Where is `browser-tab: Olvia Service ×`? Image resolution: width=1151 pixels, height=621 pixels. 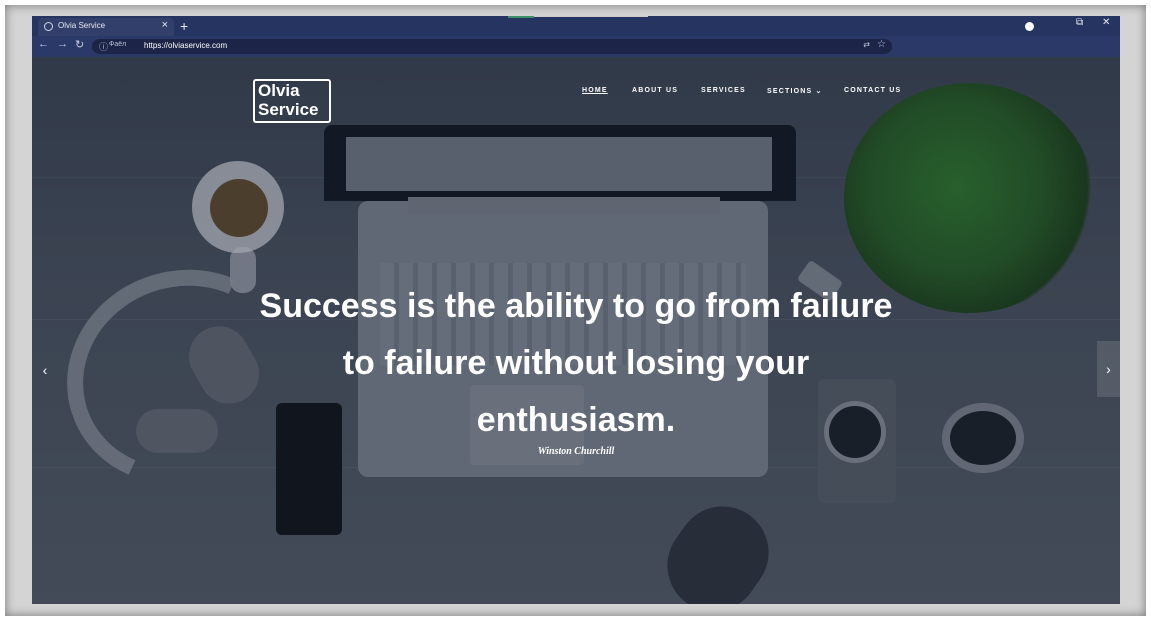
browser-tab: Olvia Service × is located at coordinates (106, 27).